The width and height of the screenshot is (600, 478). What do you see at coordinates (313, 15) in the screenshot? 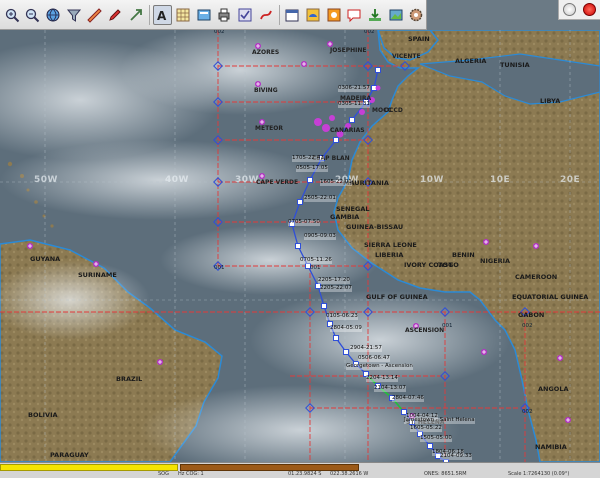
I see `weather-button` at bounding box center [313, 15].